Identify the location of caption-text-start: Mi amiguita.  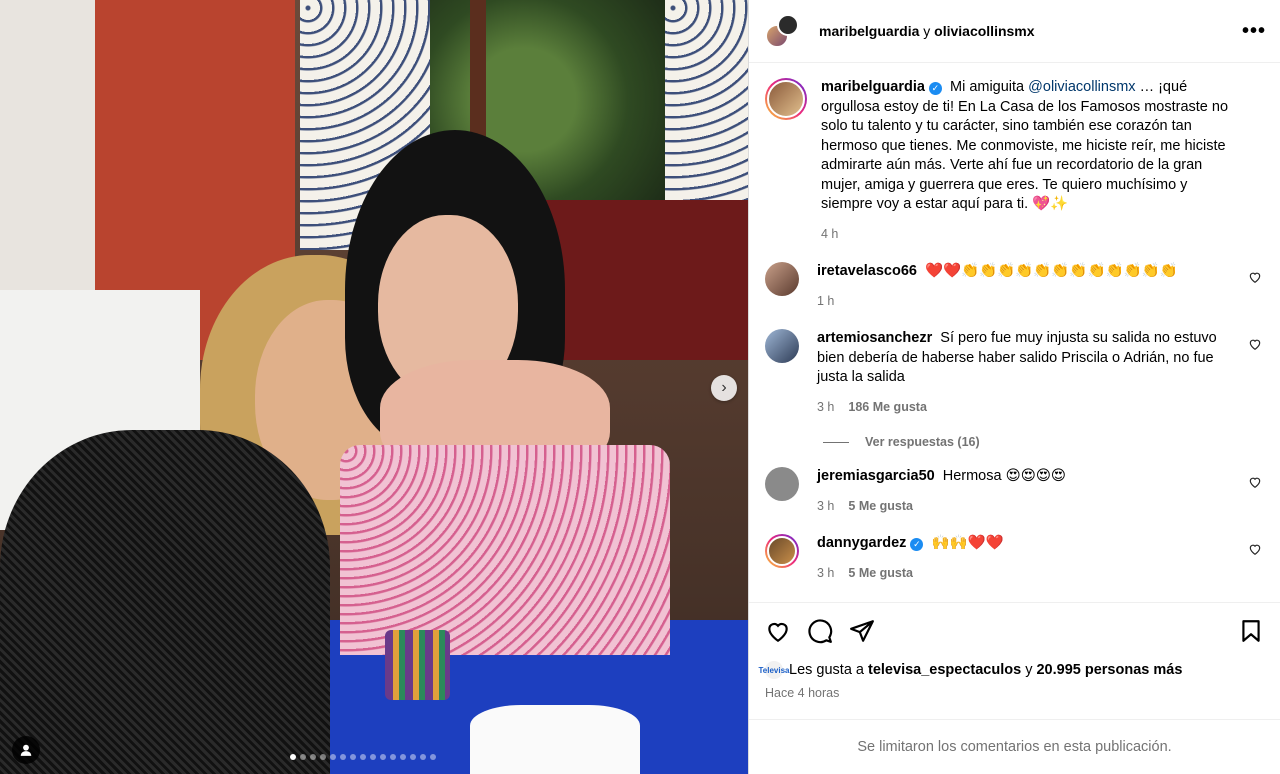
(987, 87).